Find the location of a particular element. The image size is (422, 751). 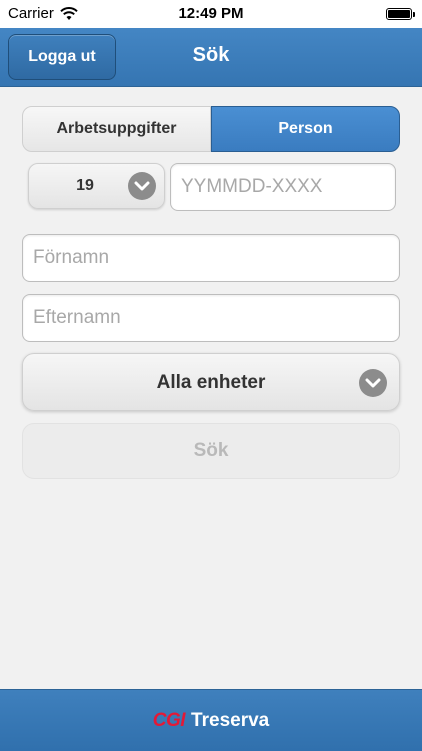

first-name-input is located at coordinates (211, 258).